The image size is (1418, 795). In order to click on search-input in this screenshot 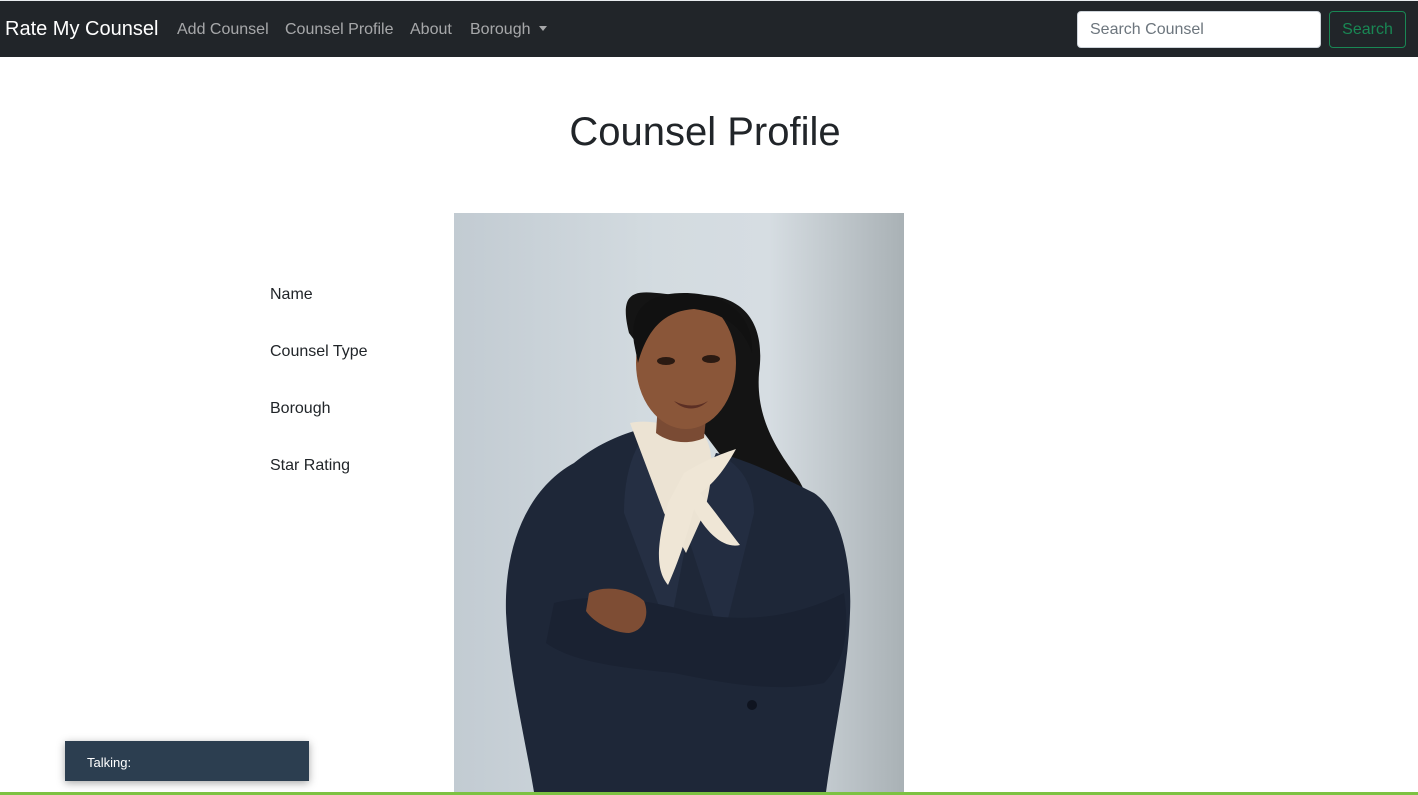, I will do `click(1199, 29)`.